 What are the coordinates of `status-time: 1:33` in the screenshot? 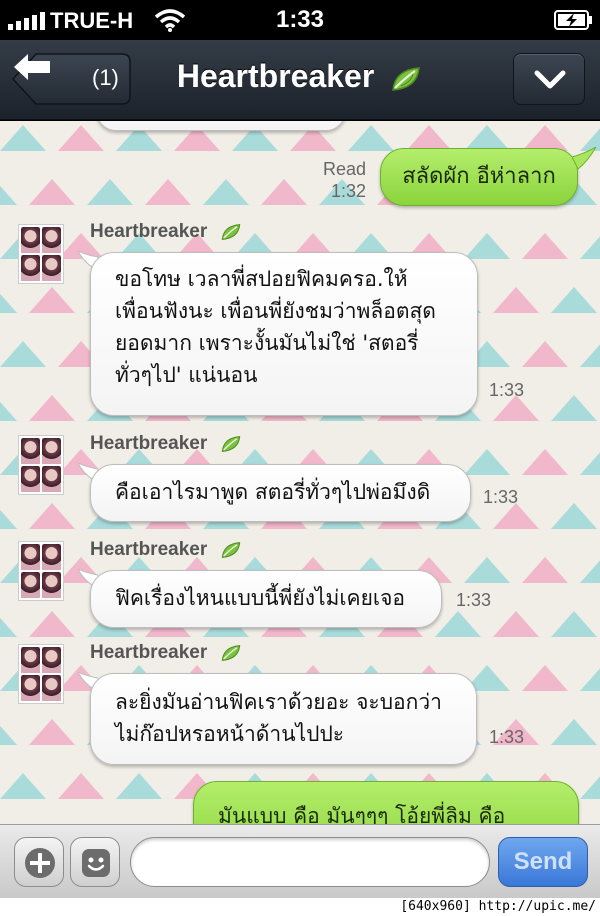 It's located at (300, 19).